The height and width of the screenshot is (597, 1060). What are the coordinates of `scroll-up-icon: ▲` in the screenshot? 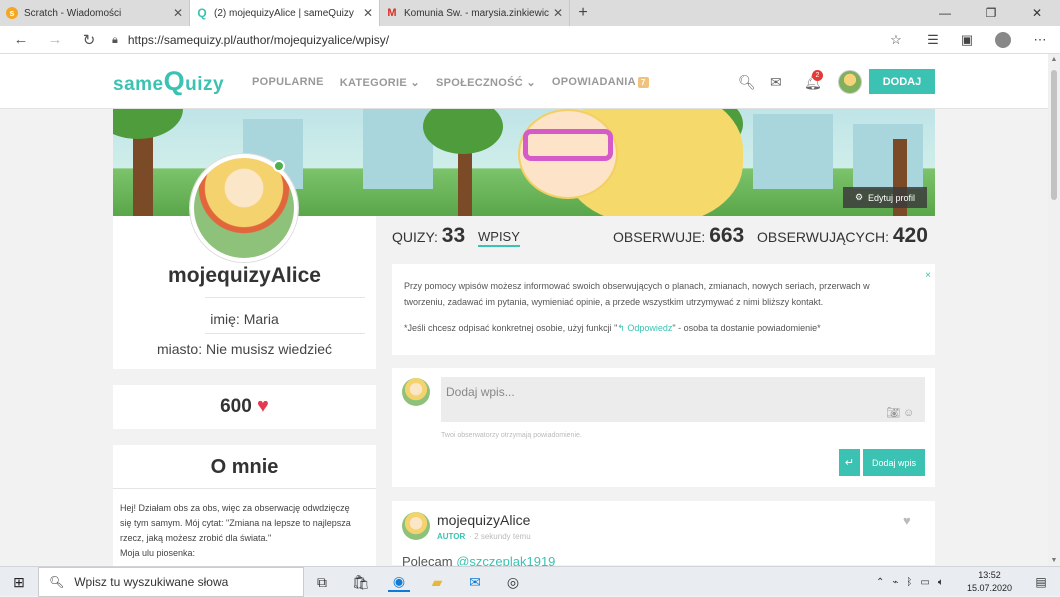 It's located at (1054, 59).